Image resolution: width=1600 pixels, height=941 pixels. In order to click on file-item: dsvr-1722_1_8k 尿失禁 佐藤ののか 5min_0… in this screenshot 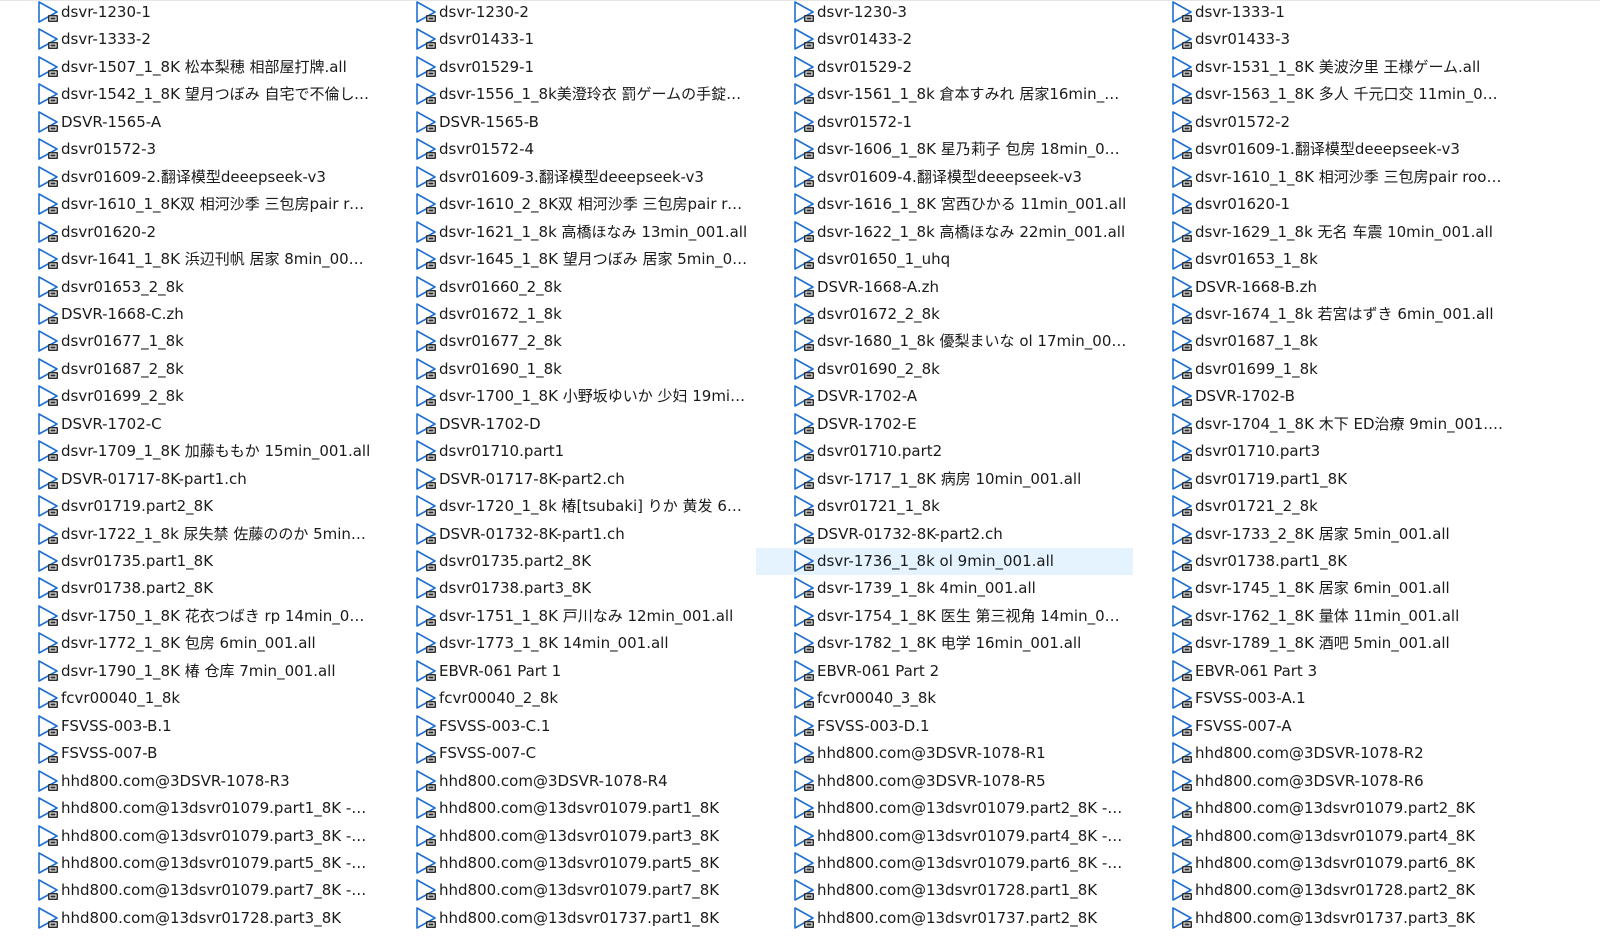, I will do `click(188, 534)`.